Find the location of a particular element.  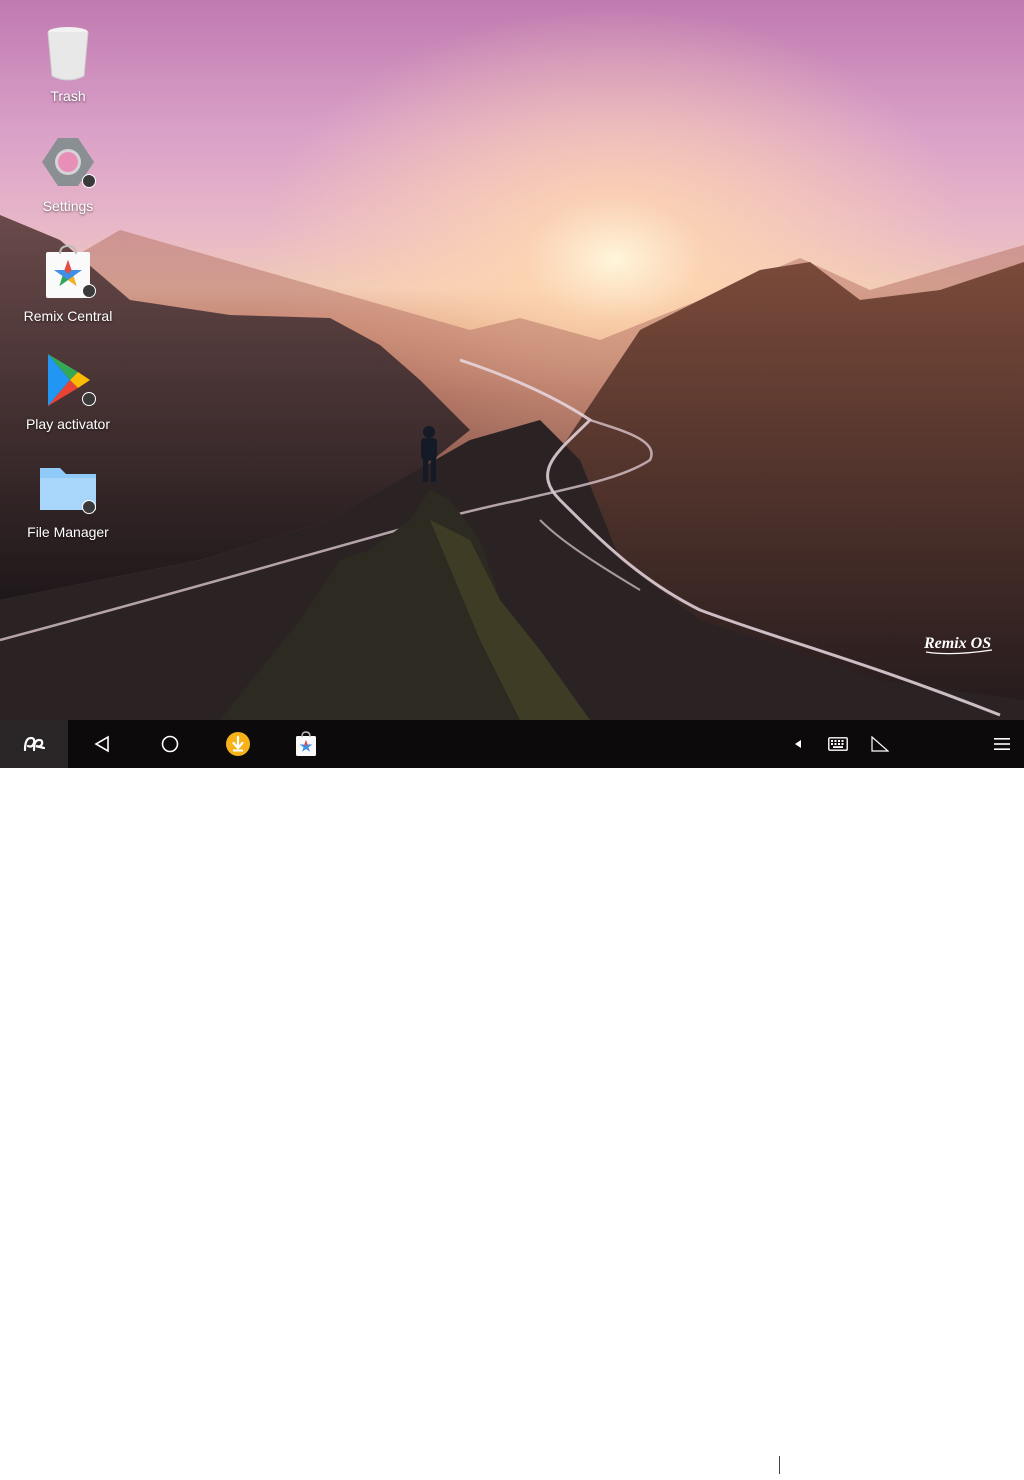

desktop-icon-label: Trash is located at coordinates (68, 96).